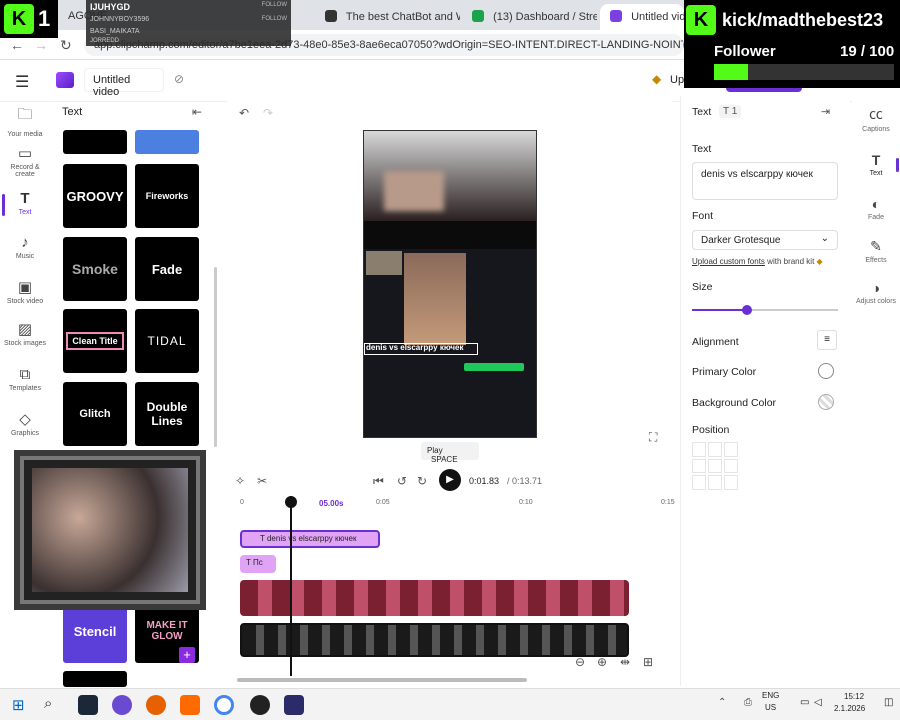 The width and height of the screenshot is (900, 720). Describe the element at coordinates (648, 662) in the screenshot. I see `grid-icon: ⊞` at that location.